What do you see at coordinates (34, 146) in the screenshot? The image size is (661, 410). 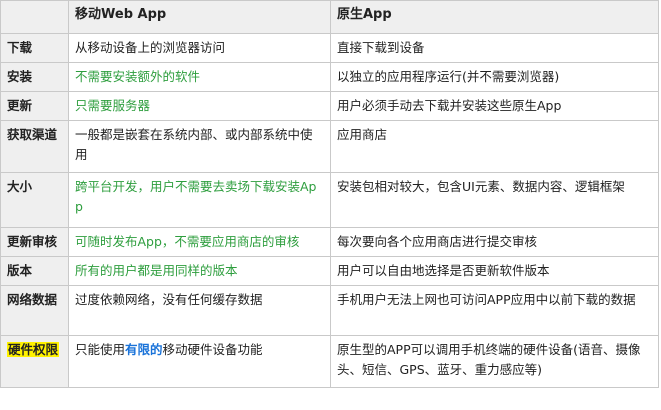 I see `row-label: 获取渠道` at bounding box center [34, 146].